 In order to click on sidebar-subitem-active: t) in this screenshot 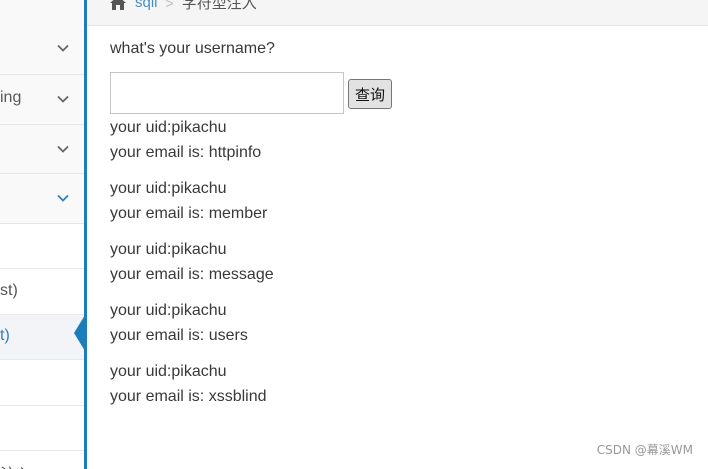, I will do `click(42, 337)`.